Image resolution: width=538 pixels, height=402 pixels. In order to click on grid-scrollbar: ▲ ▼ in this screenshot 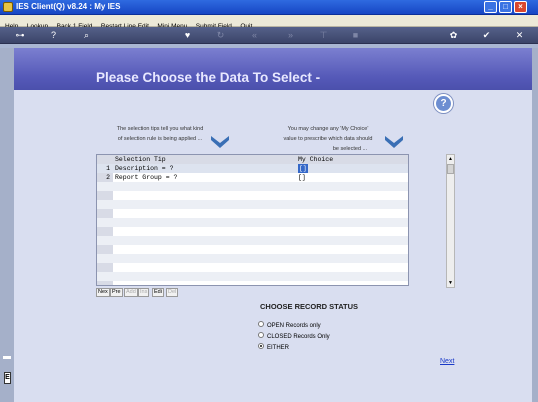, I will do `click(450, 221)`.